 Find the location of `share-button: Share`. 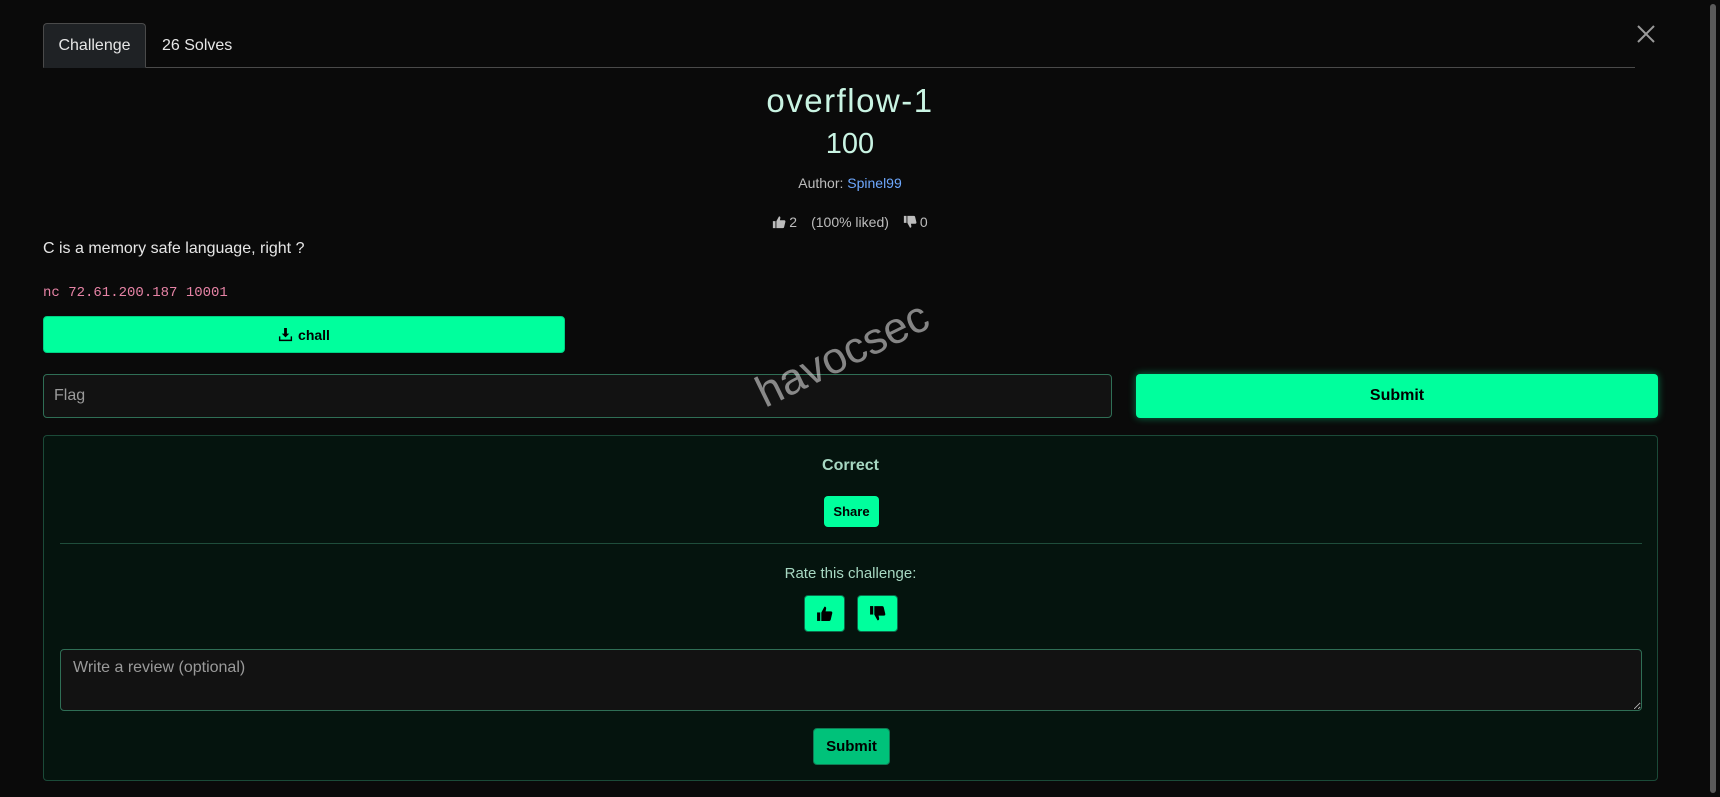

share-button: Share is located at coordinates (851, 511).